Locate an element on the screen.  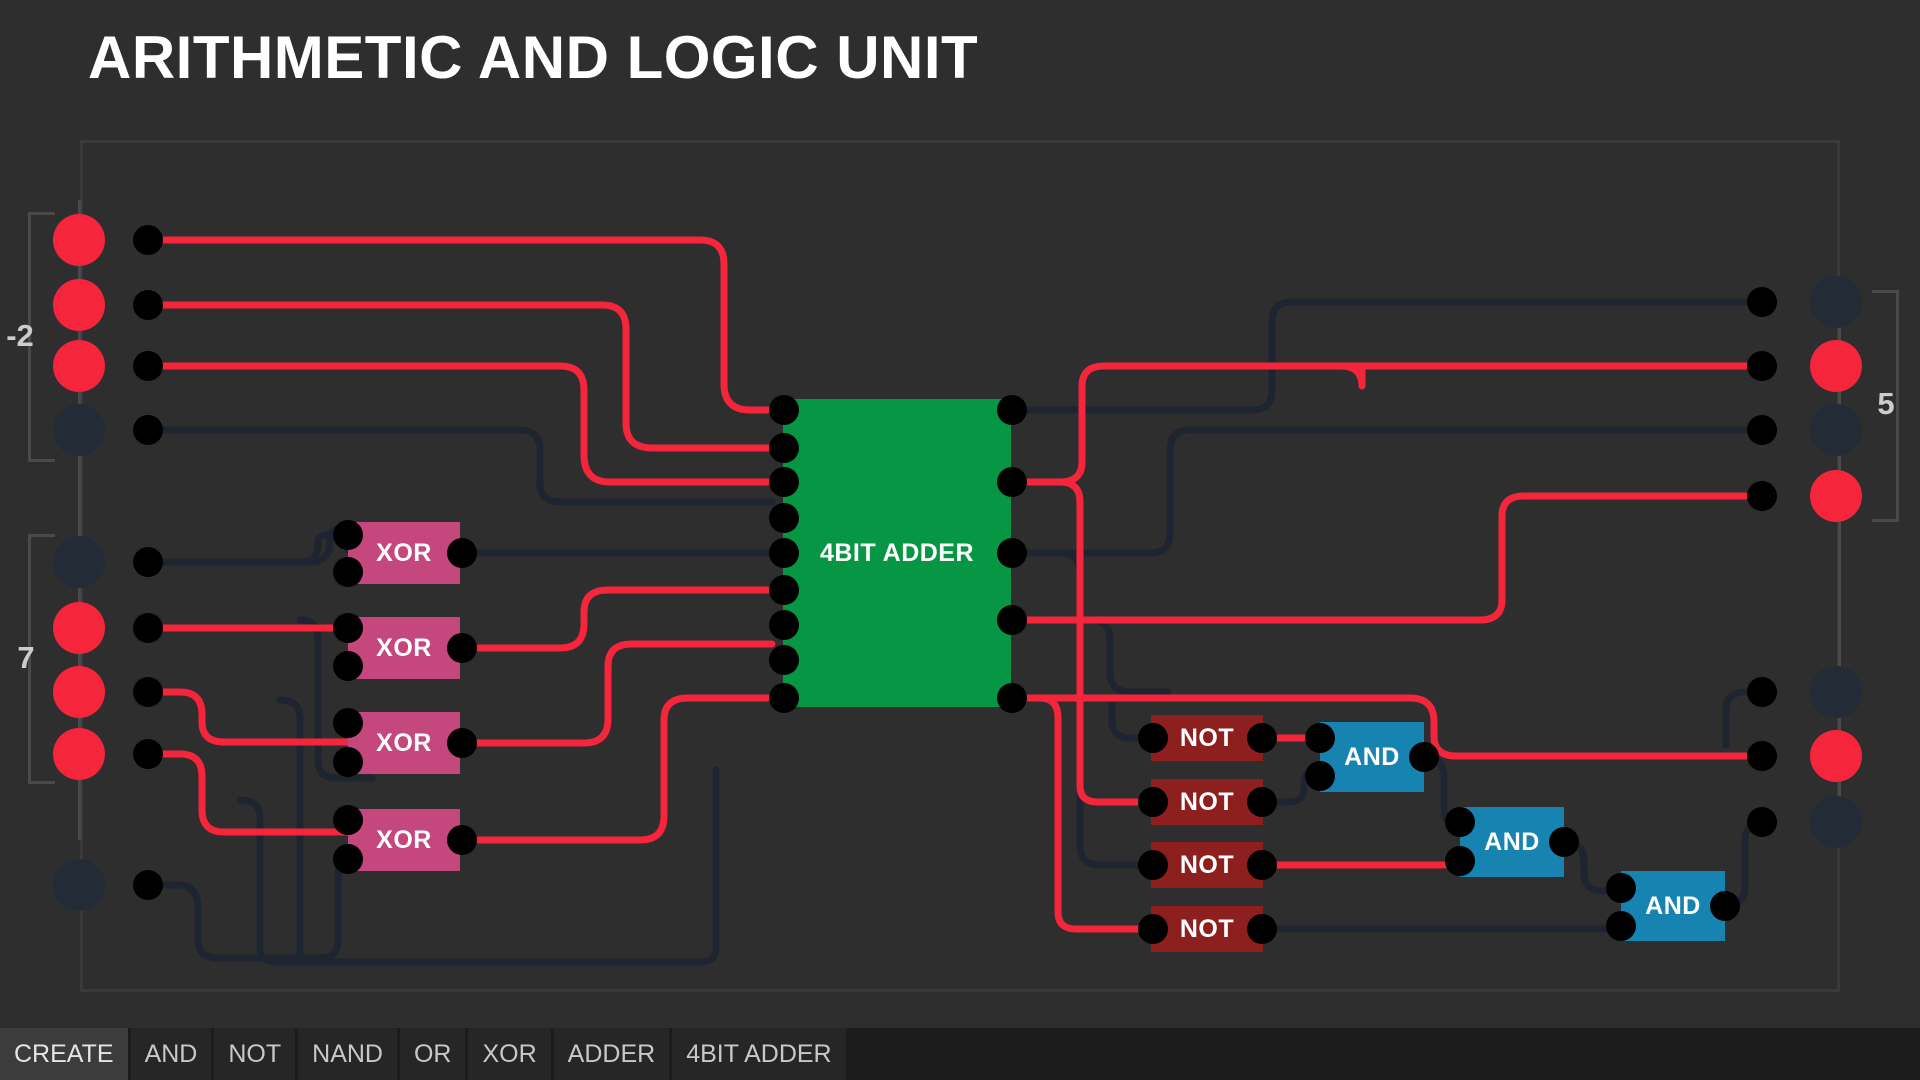
toolbar-button-label: OR is located at coordinates (432, 1053).